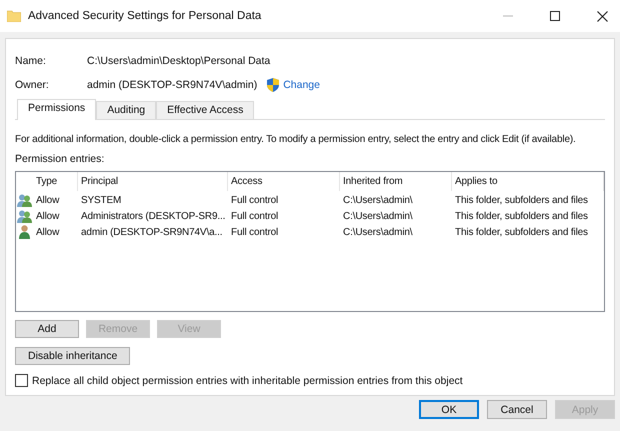 The image size is (620, 431). I want to click on permission-row: Allow SYSTEM Full control C:\Users\admin\ This folder, subfolders and files, so click(310, 200).